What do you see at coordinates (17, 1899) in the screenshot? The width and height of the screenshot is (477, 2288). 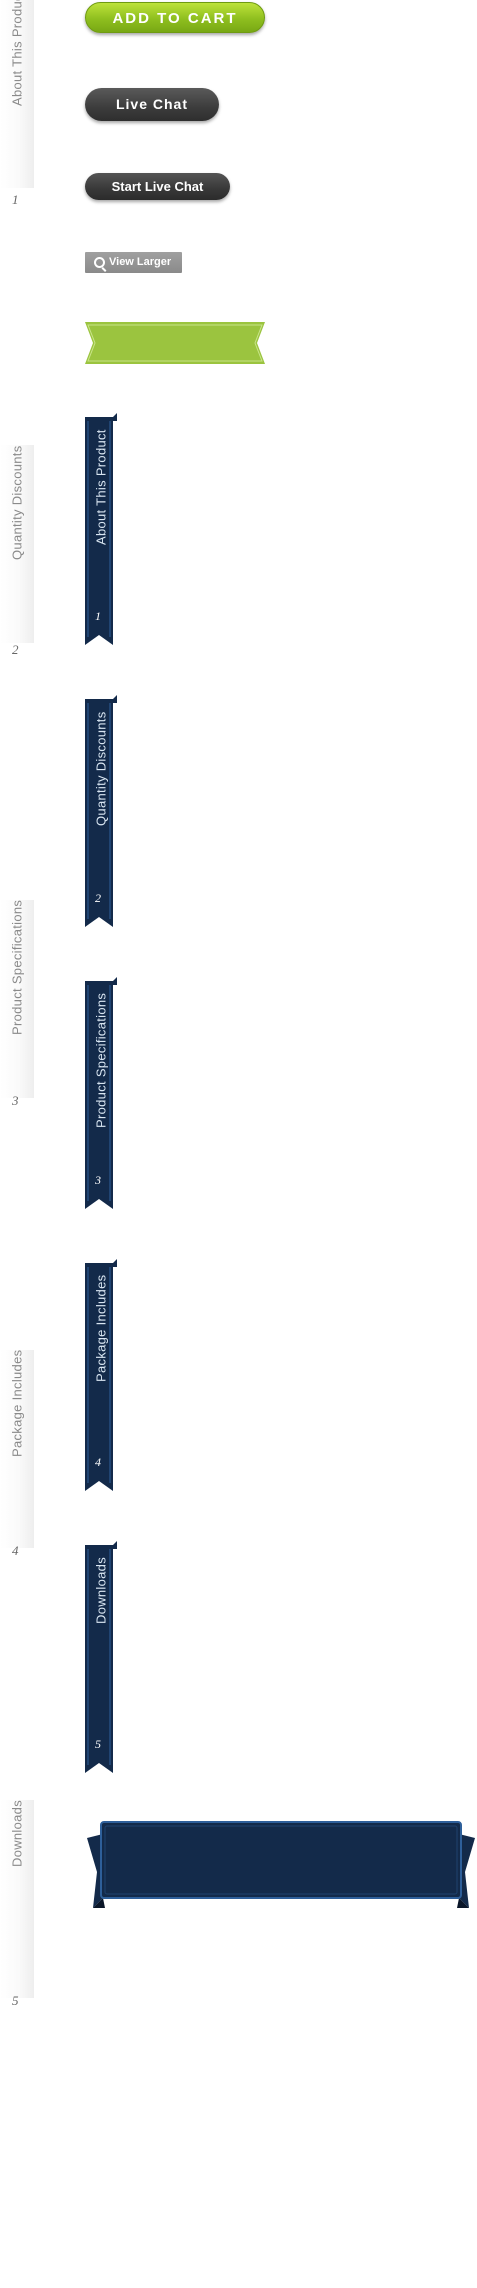 I see `side-tab-downloads: Downloads` at bounding box center [17, 1899].